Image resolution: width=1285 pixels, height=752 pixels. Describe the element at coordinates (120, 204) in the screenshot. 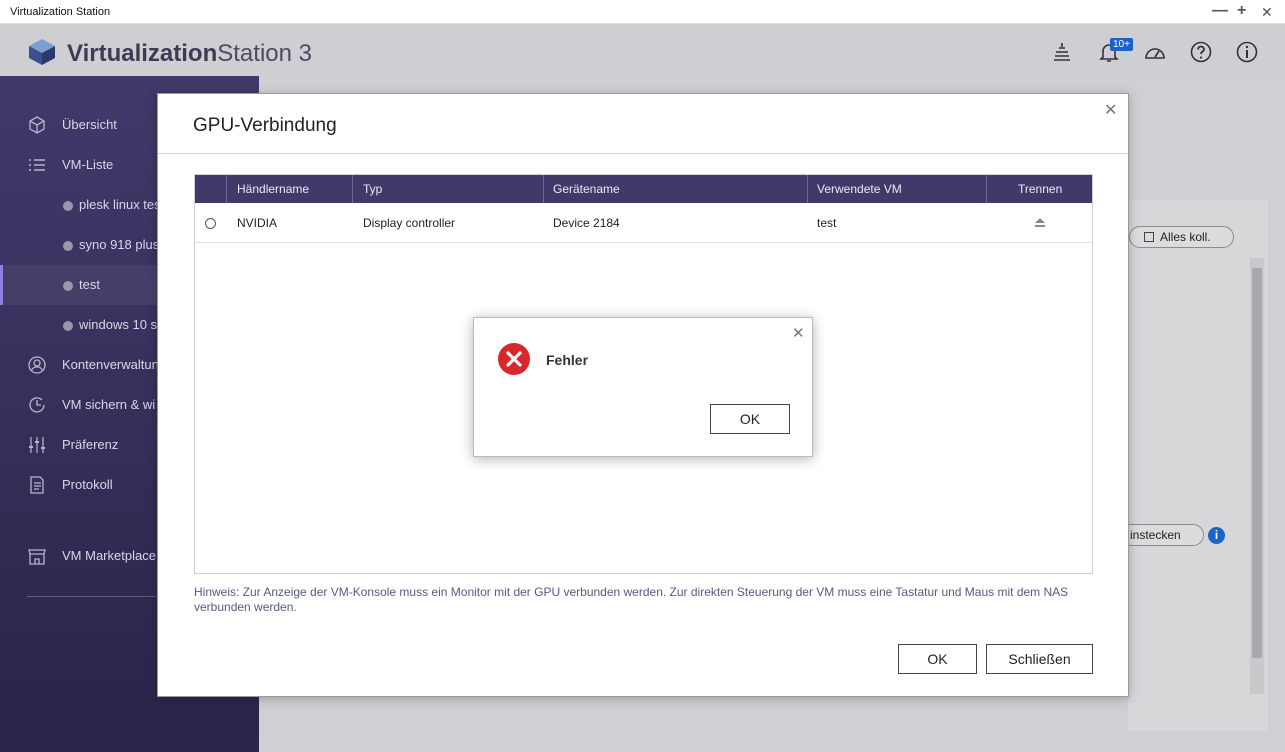

I see `sidebar-item-label: plesk linux tes` at that location.